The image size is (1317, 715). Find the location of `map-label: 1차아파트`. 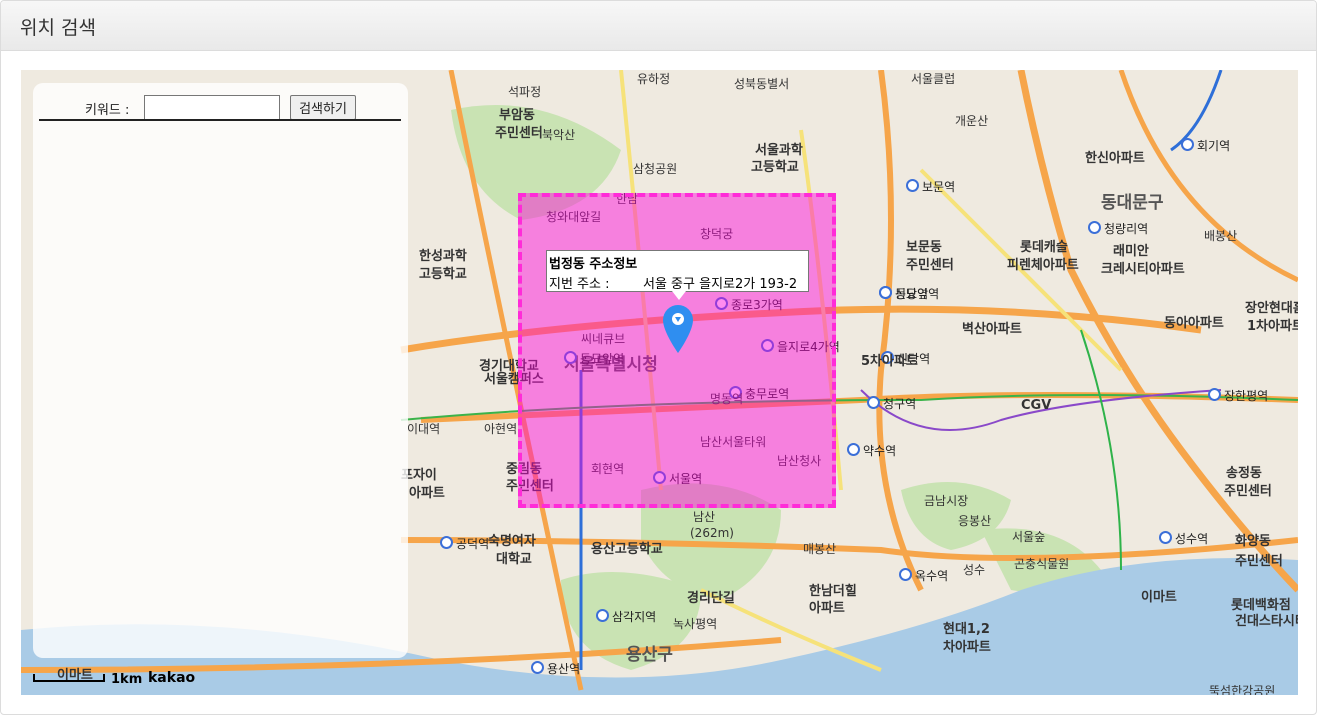

map-label: 1차아파트 is located at coordinates (1272, 326).